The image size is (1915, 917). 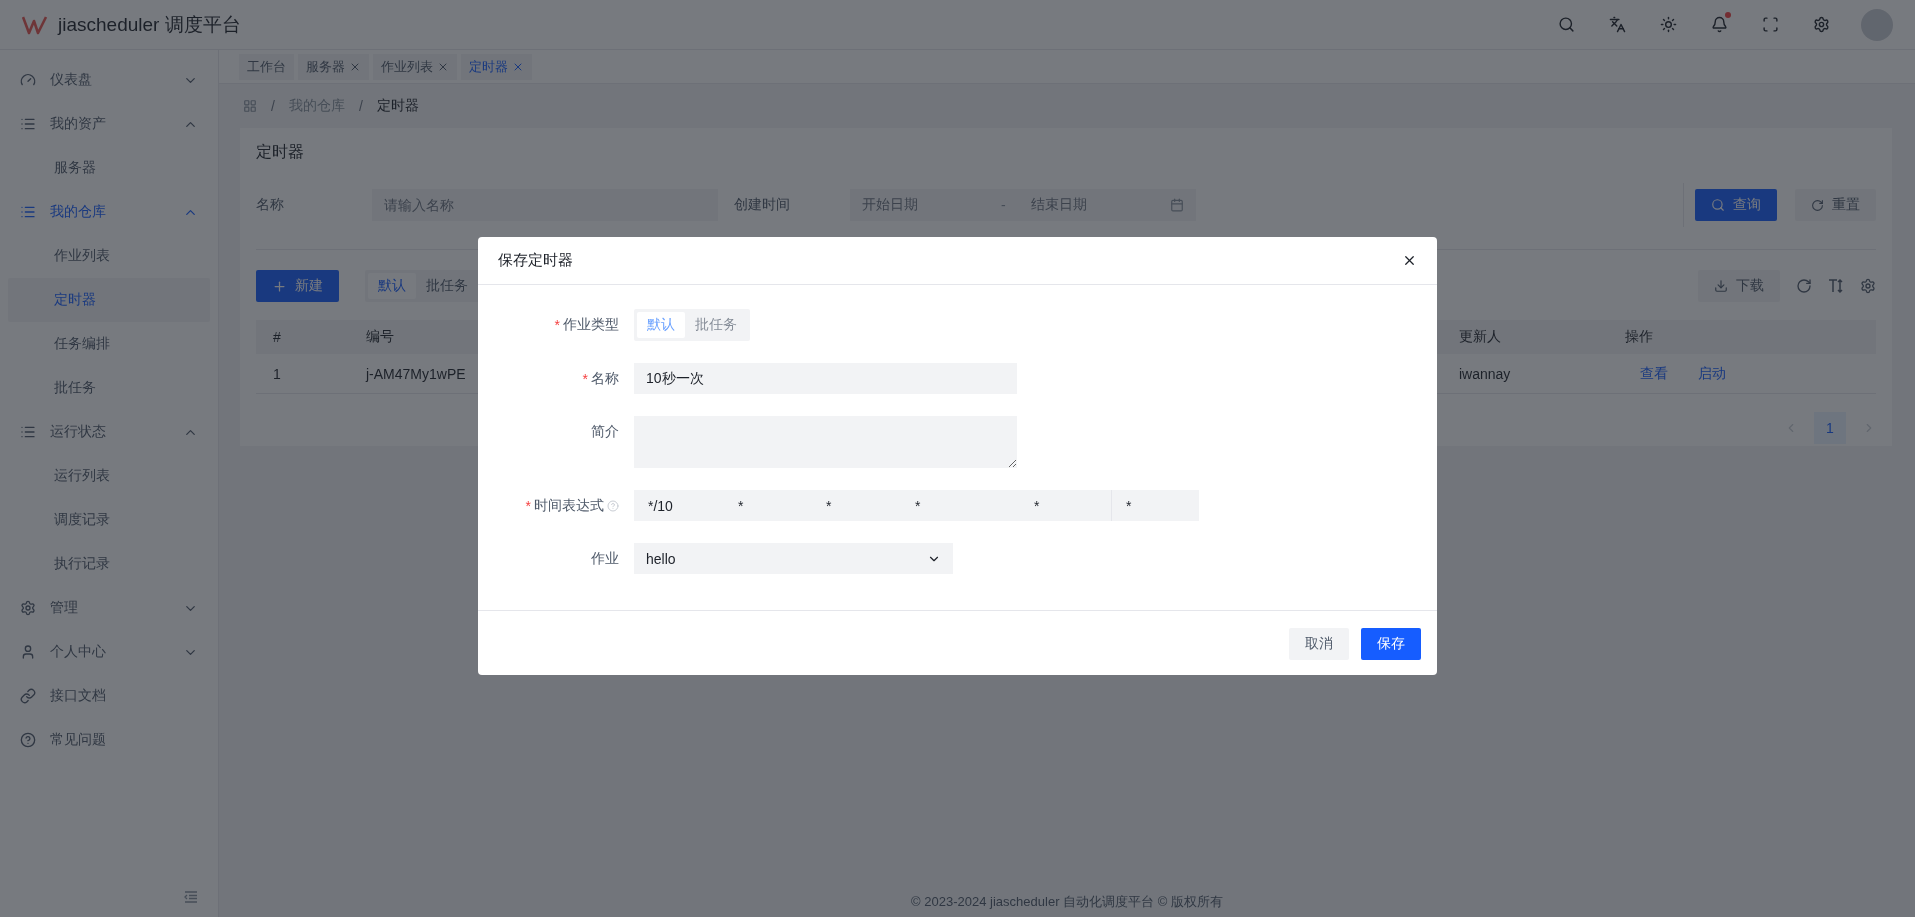 What do you see at coordinates (1067, 901) in the screenshot?
I see `copyright-text: © 2023-2024 jiascheduler 自动化调度平台 © 版权所有` at bounding box center [1067, 901].